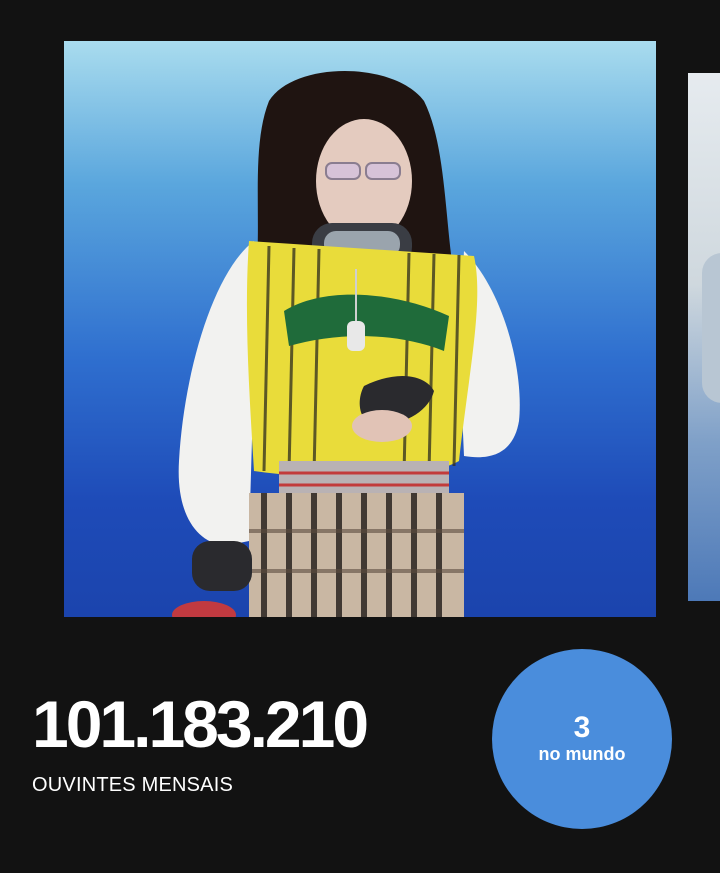 The width and height of the screenshot is (720, 873). I want to click on monthly-listeners-count: 101.183.210, so click(200, 724).